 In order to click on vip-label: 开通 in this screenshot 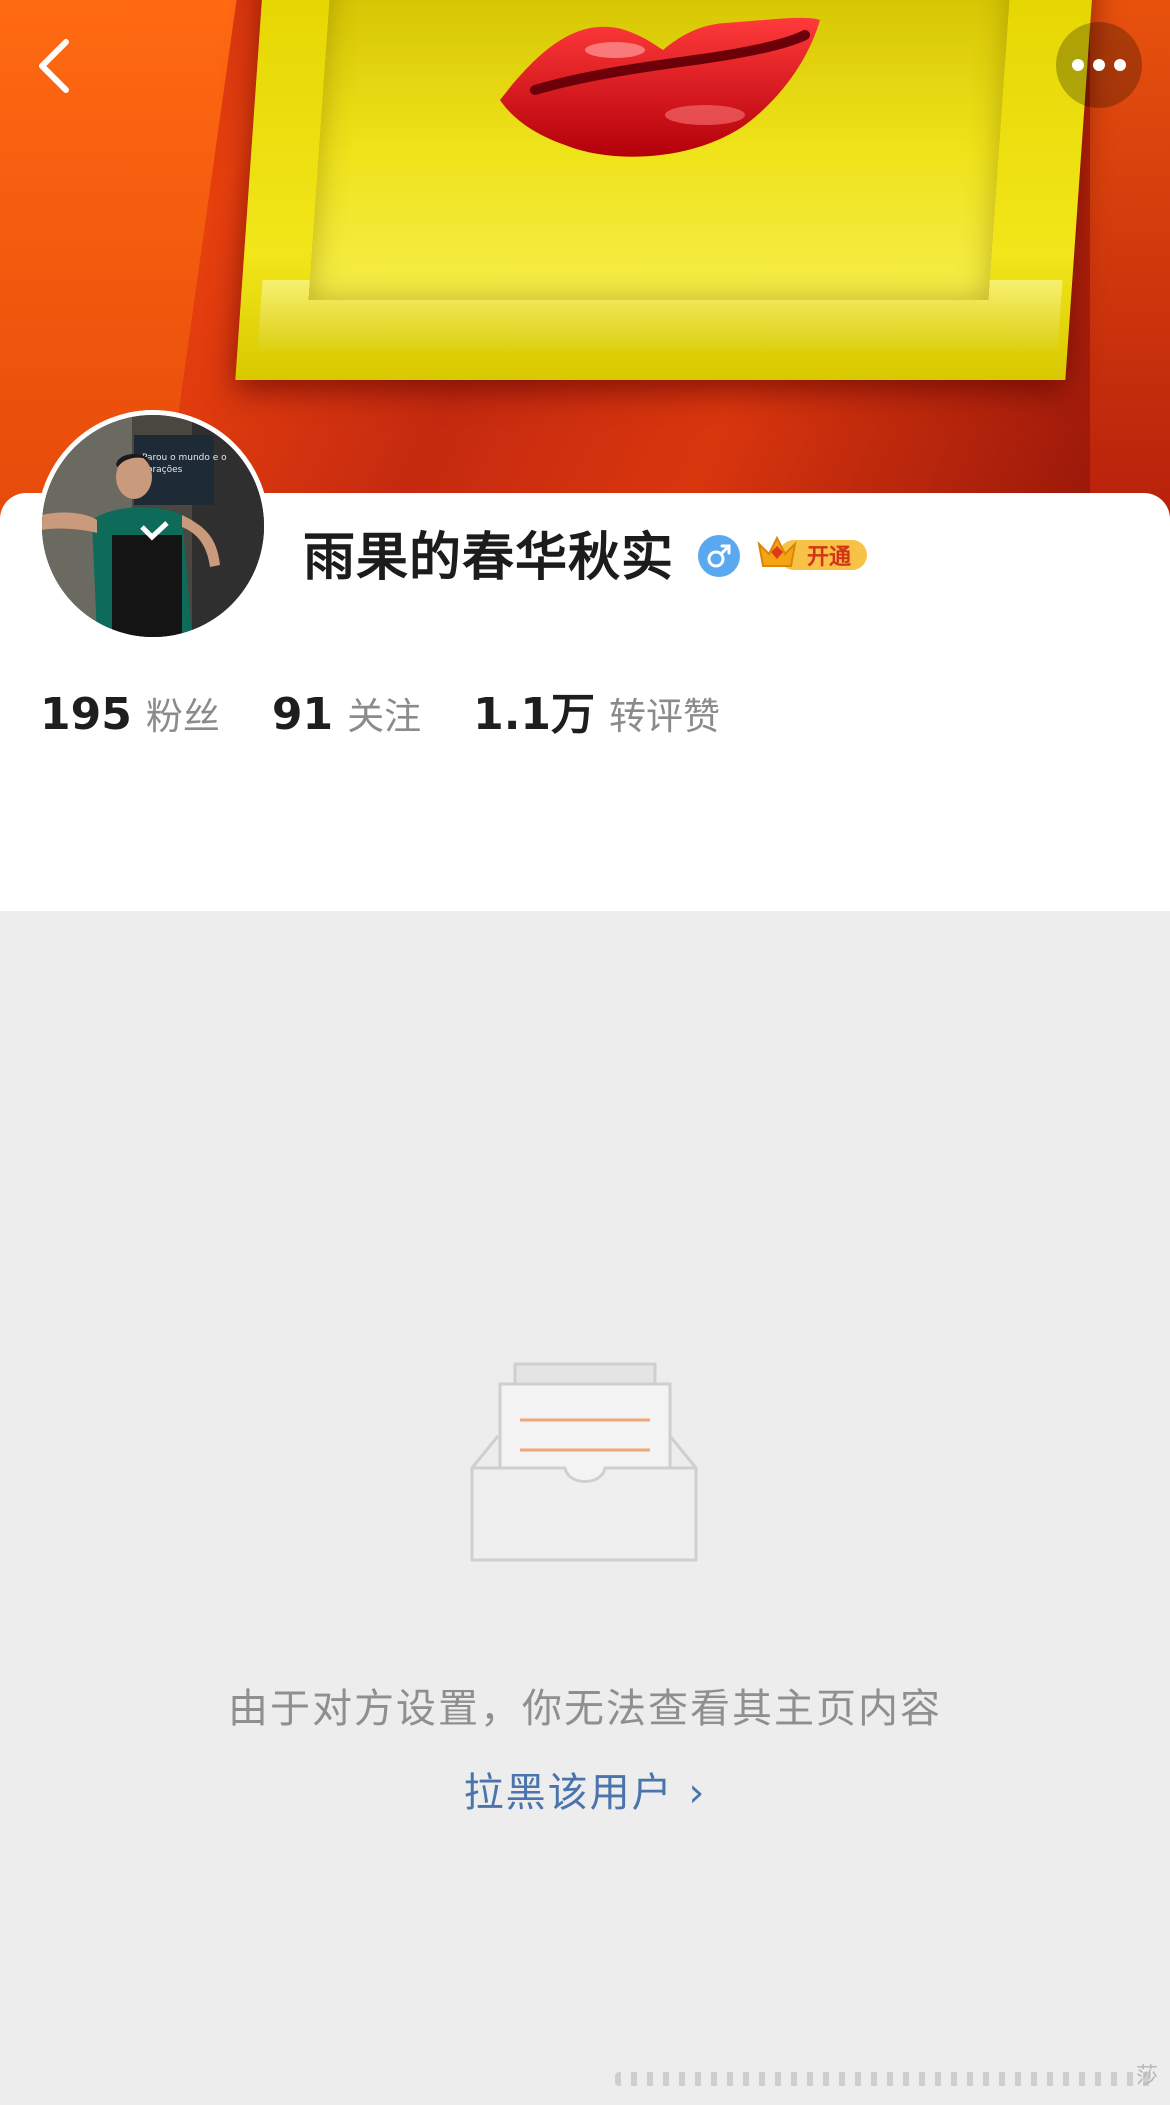, I will do `click(829, 557)`.